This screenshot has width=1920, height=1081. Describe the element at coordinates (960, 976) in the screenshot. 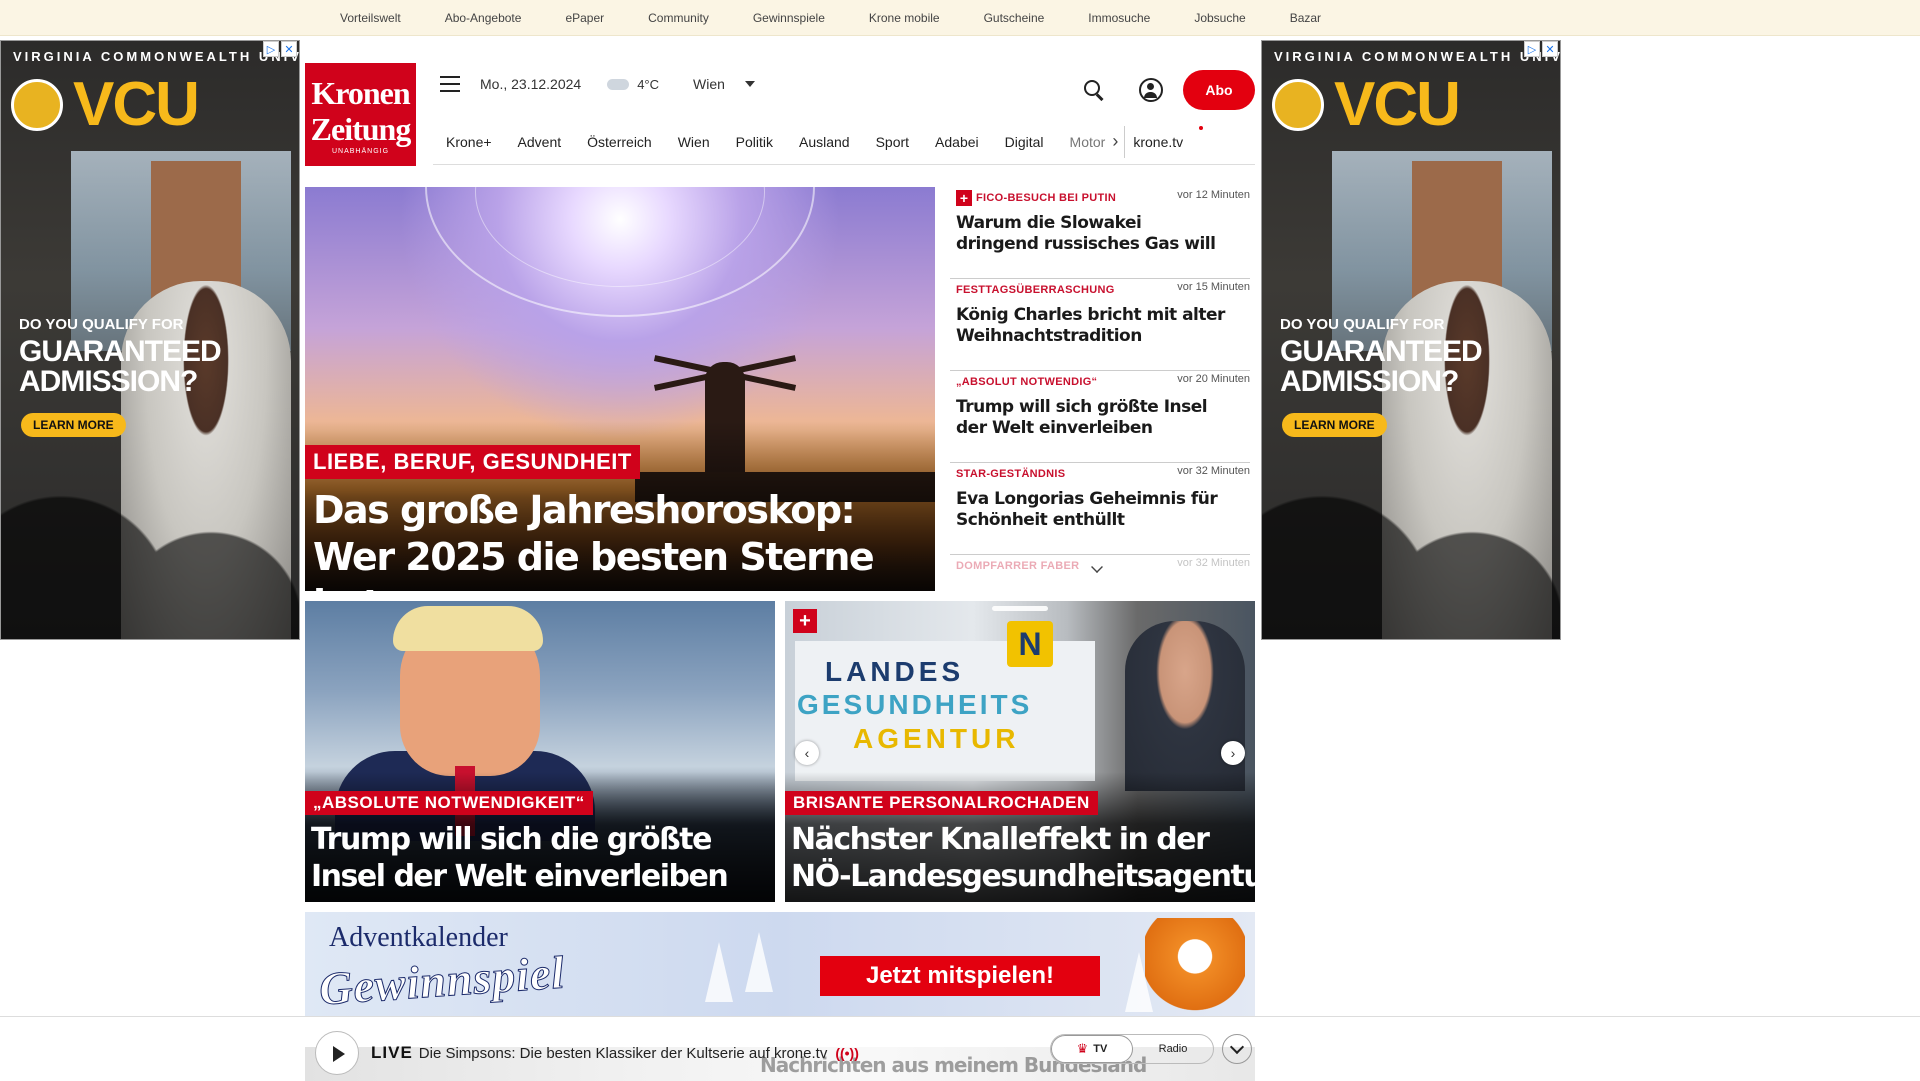

I see `advent-play-button: Jetzt mitspielen!` at that location.